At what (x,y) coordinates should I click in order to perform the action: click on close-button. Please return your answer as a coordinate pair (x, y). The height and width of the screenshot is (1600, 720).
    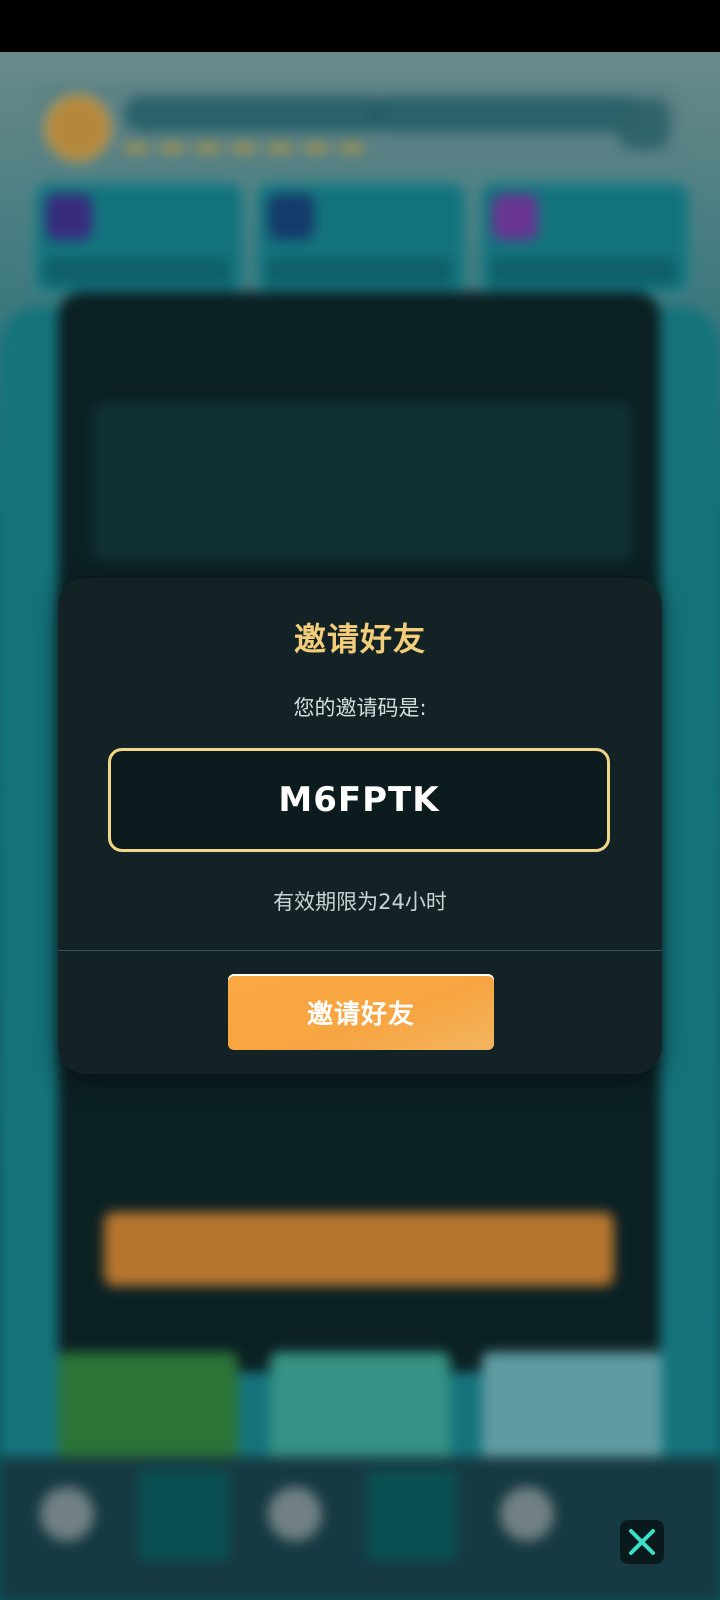
    Looking at the image, I should click on (642, 1542).